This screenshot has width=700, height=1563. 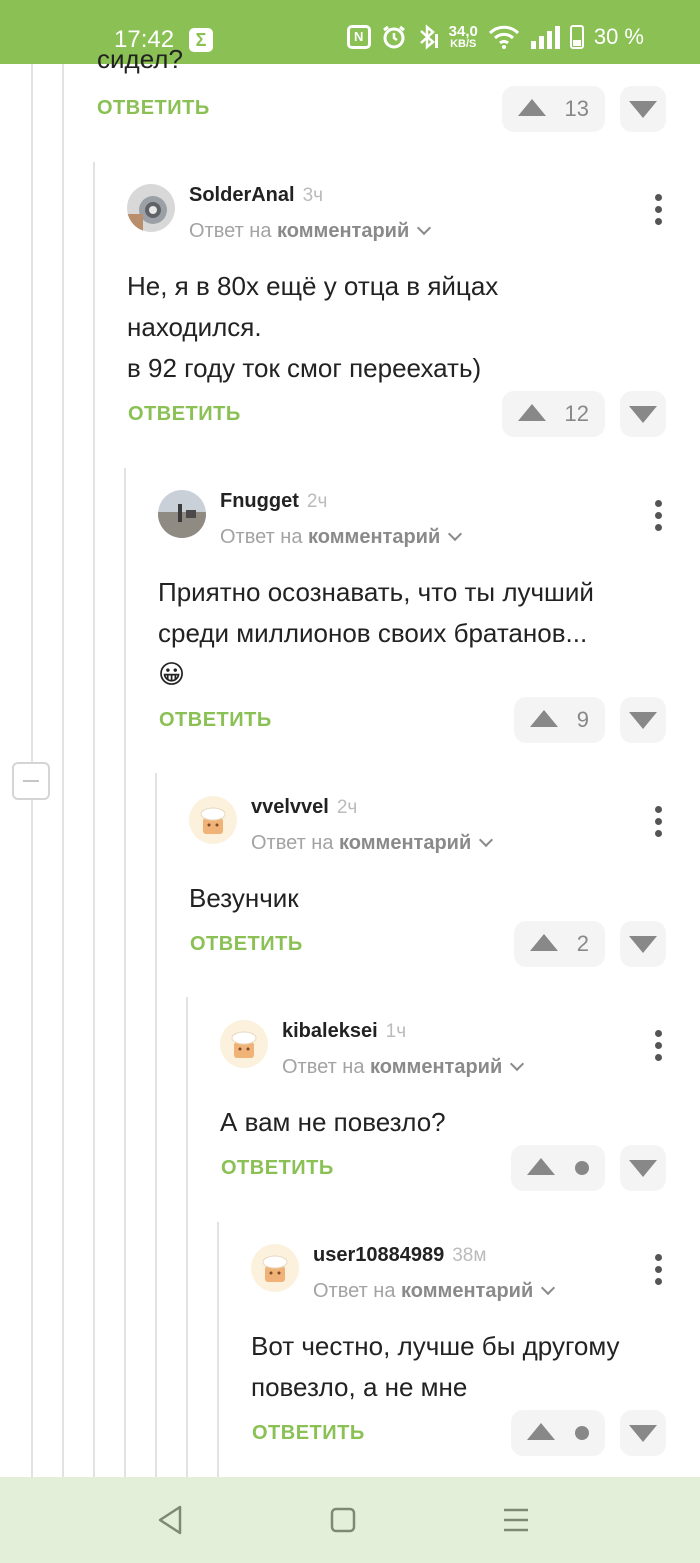 What do you see at coordinates (244, 898) in the screenshot?
I see `comment-text: Везунчик` at bounding box center [244, 898].